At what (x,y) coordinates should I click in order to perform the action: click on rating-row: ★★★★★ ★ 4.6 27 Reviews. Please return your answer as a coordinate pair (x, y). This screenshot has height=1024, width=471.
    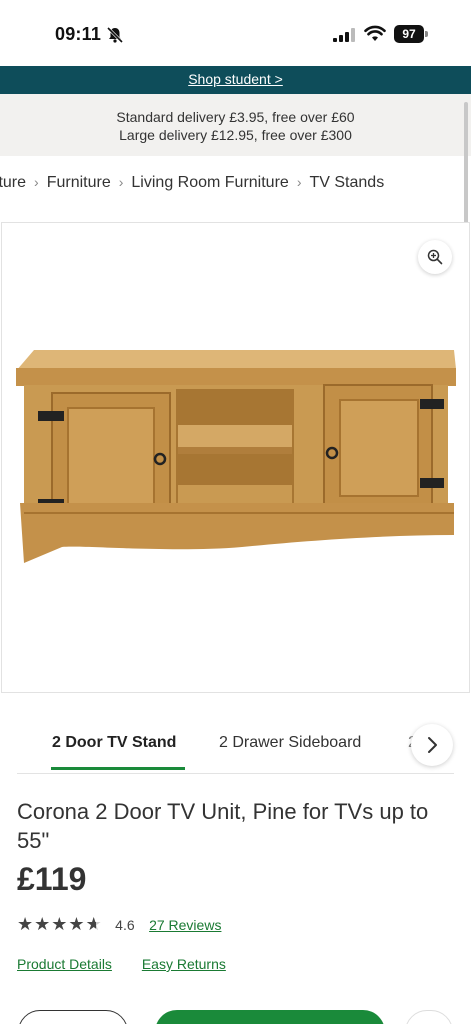
    Looking at the image, I should click on (119, 925).